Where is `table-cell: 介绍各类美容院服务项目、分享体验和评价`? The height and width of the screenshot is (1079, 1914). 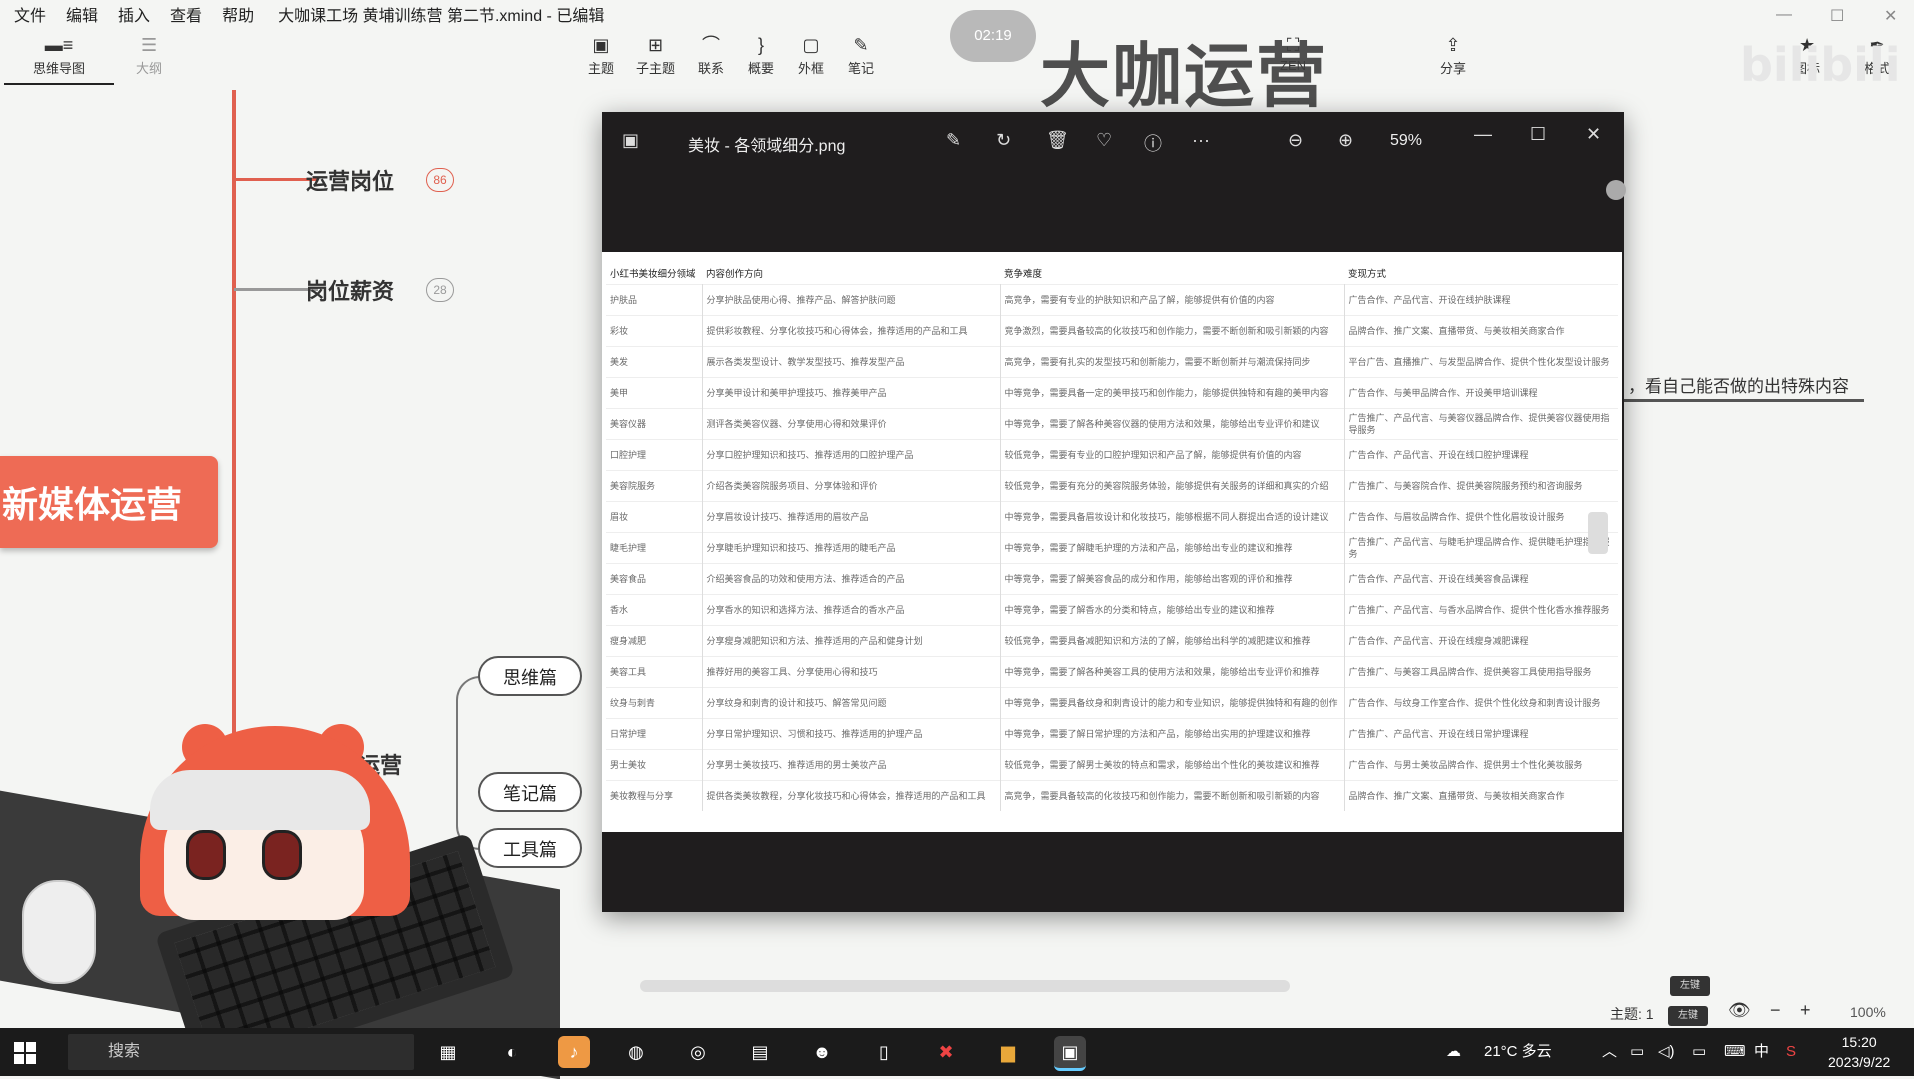
table-cell: 介绍各类美容院服务项目、分享体验和评价 is located at coordinates (851, 486).